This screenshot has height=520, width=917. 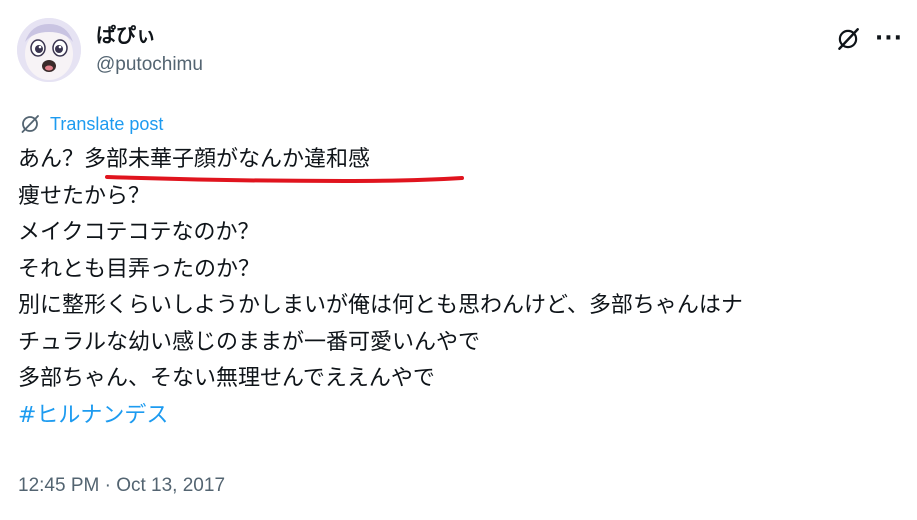 I want to click on post-line: それとも目弄ったのか？, so click(x=139, y=269).